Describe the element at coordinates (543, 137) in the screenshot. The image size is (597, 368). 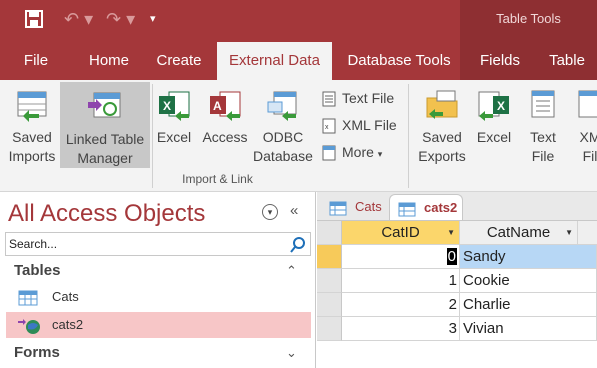
I see `text-export-line1: Text` at that location.